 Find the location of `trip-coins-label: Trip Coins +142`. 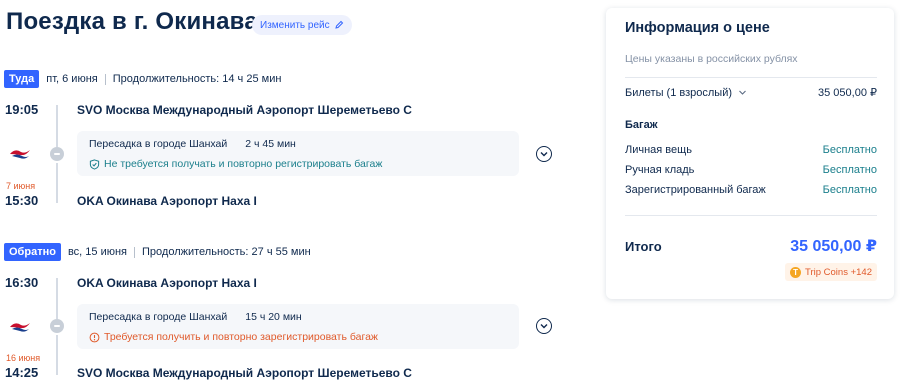

trip-coins-label: Trip Coins +142 is located at coordinates (838, 272).